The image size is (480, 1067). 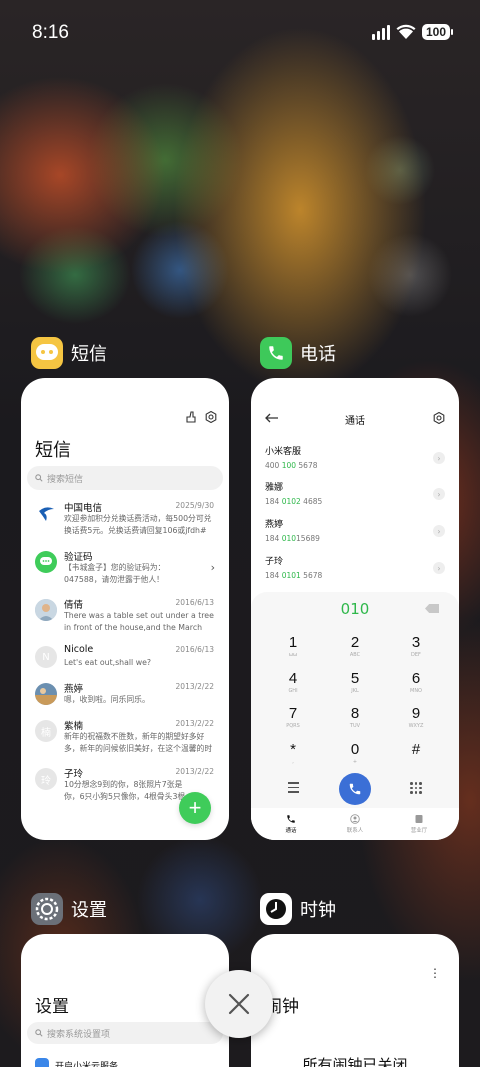 What do you see at coordinates (283, 452) in the screenshot?
I see `contact-name: 小米客服` at bounding box center [283, 452].